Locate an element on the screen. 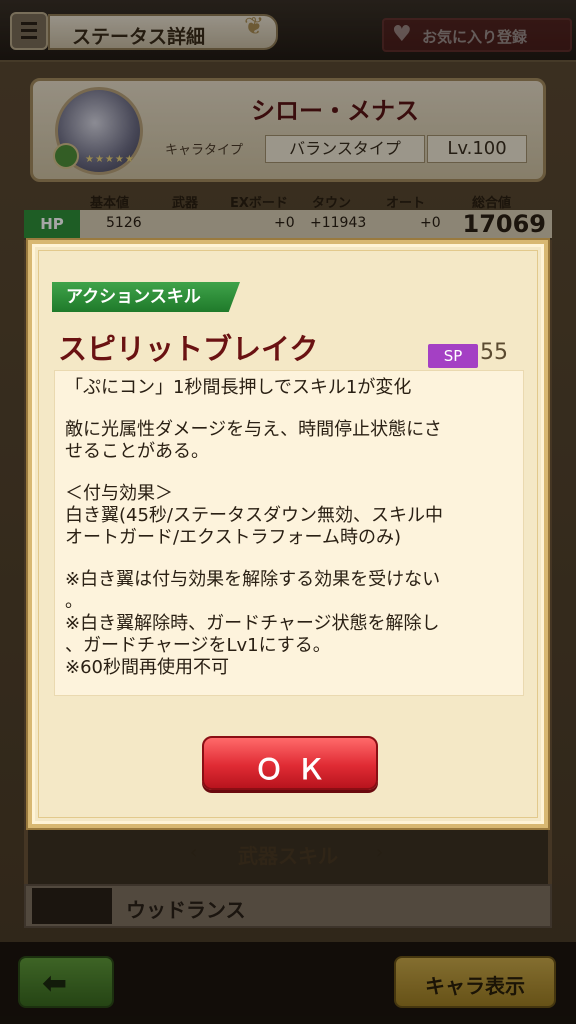 The height and width of the screenshot is (1024, 576). desc-line: 敵に光属性ダメージを与え、時間停止状態にさ is located at coordinates (253, 429).